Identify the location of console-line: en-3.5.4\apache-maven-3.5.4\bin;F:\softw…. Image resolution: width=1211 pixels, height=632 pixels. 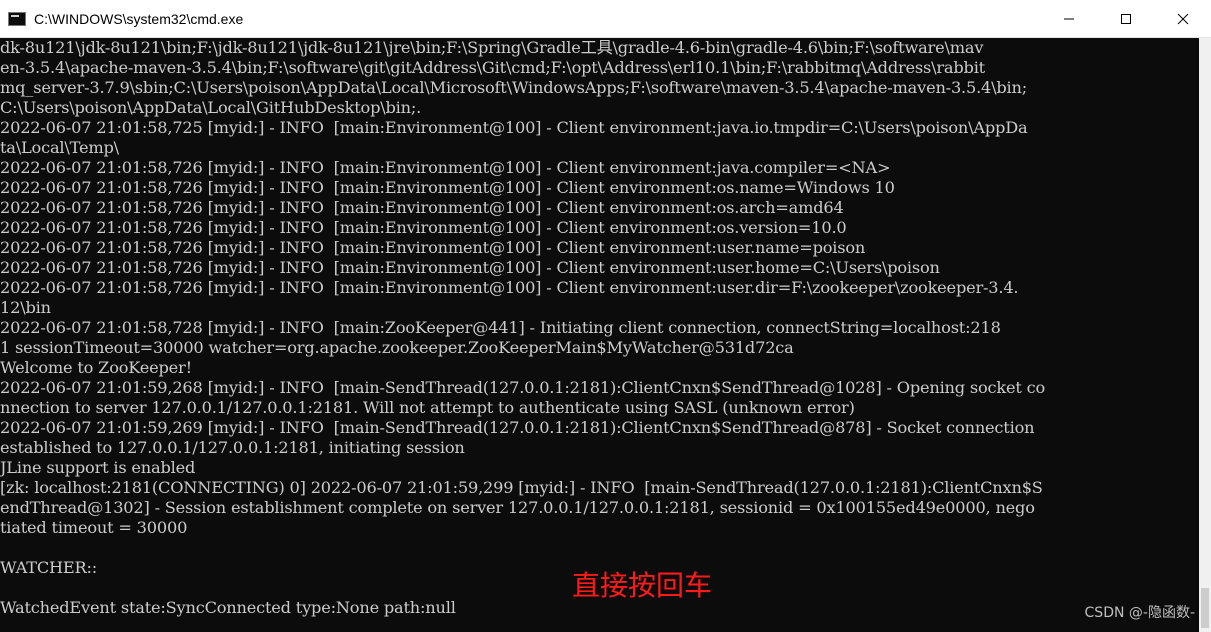
(492, 67).